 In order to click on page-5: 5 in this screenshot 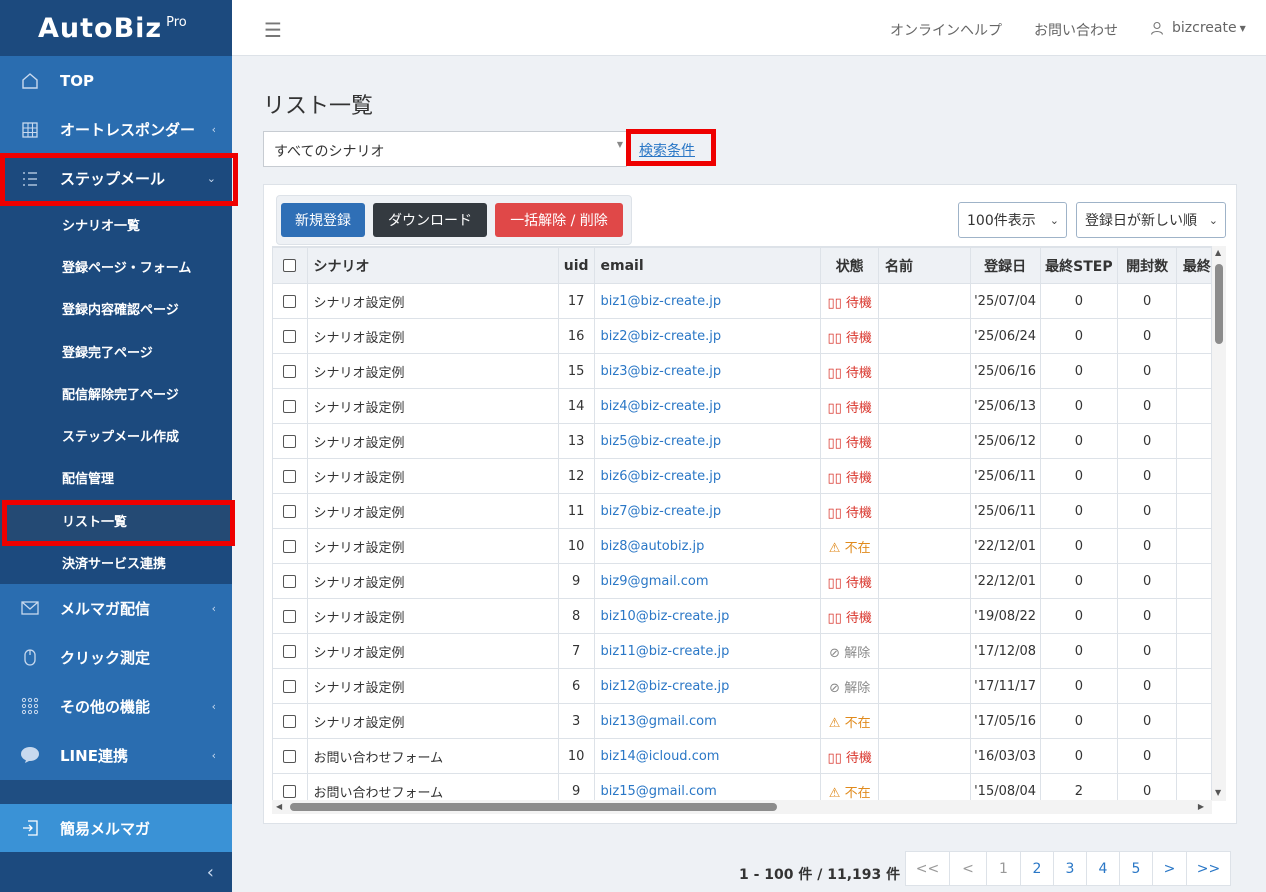, I will do `click(1136, 868)`.